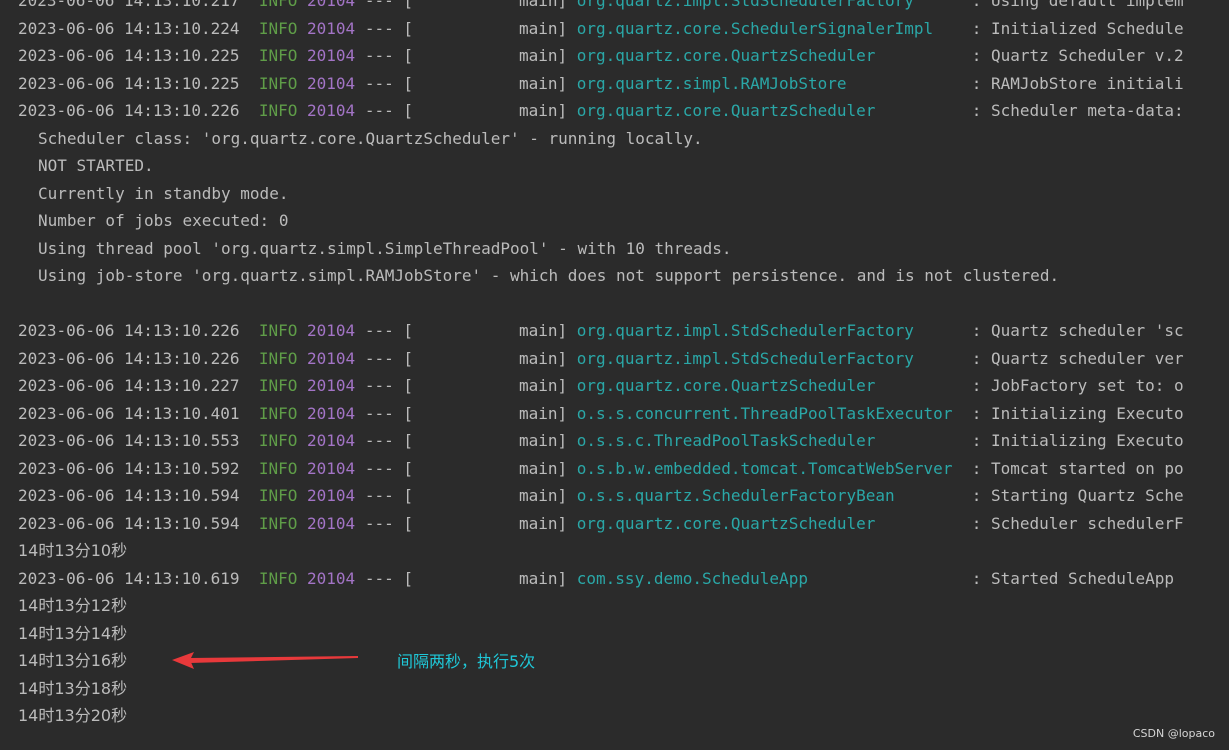  I want to click on watermark: CSDN @lopaco, so click(1173, 733).